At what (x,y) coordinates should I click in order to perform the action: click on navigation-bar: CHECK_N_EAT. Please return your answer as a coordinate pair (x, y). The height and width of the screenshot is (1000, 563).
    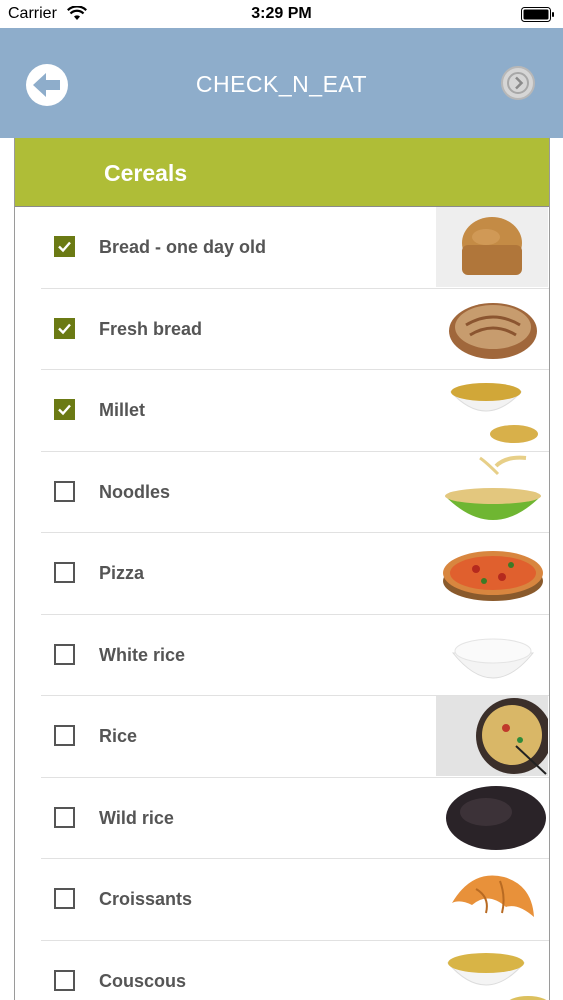
    Looking at the image, I should click on (281, 83).